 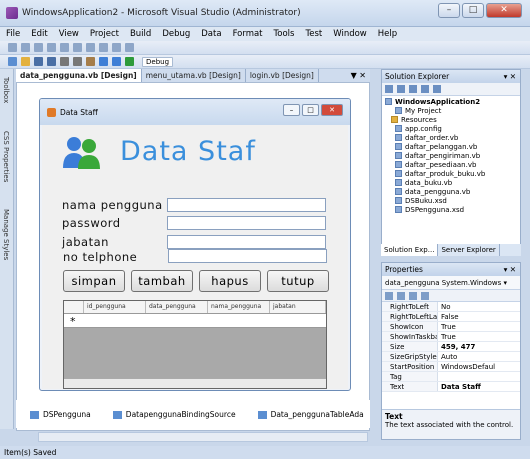 I want to click on hapus-button: hapus, so click(x=230, y=281).